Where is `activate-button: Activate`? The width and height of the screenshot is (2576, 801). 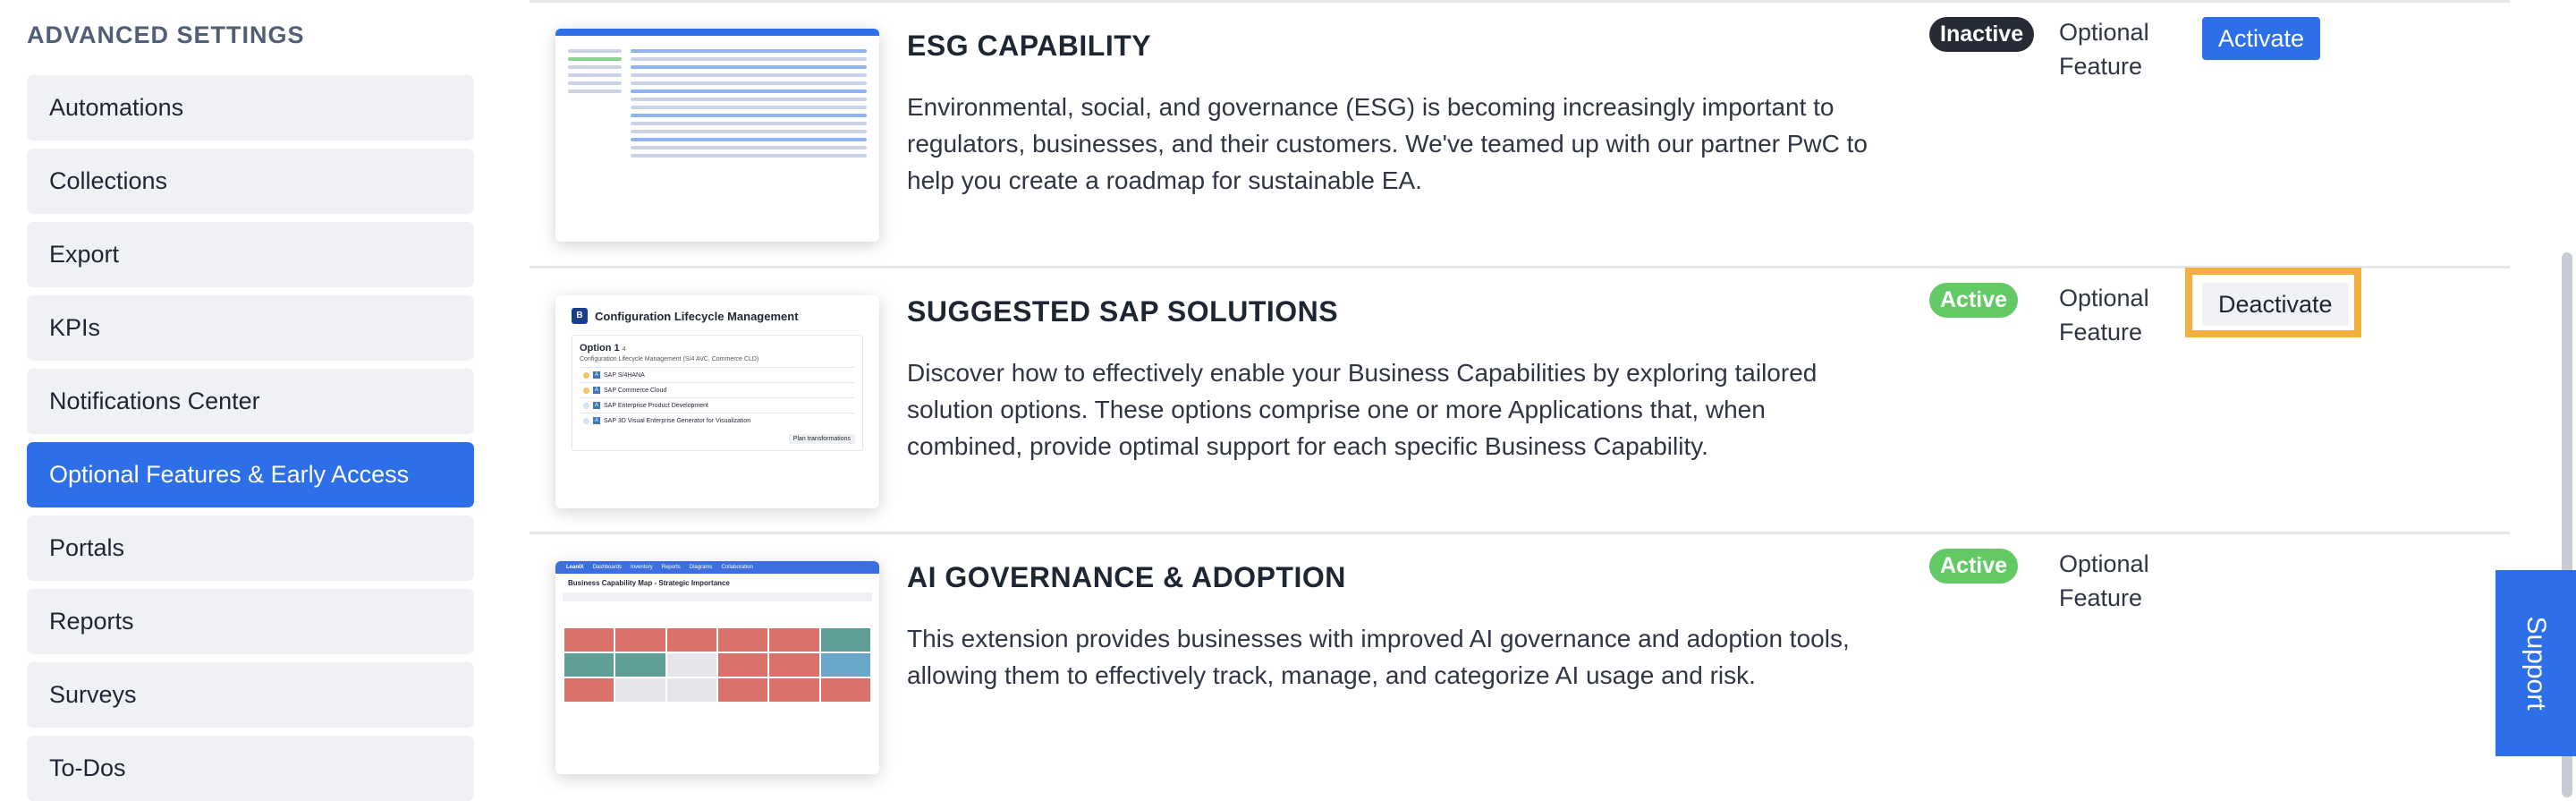 activate-button: Activate is located at coordinates (2261, 38).